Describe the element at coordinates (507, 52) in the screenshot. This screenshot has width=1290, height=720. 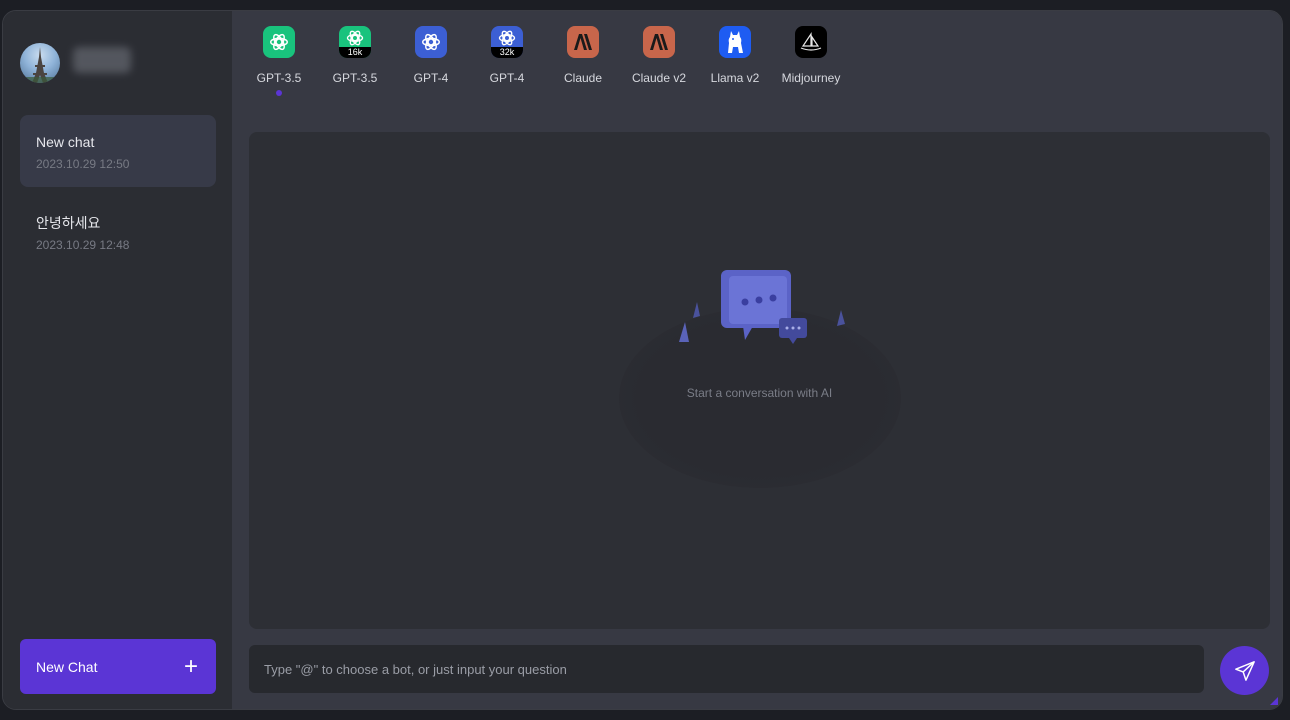
I see `context-badge: 32k` at that location.